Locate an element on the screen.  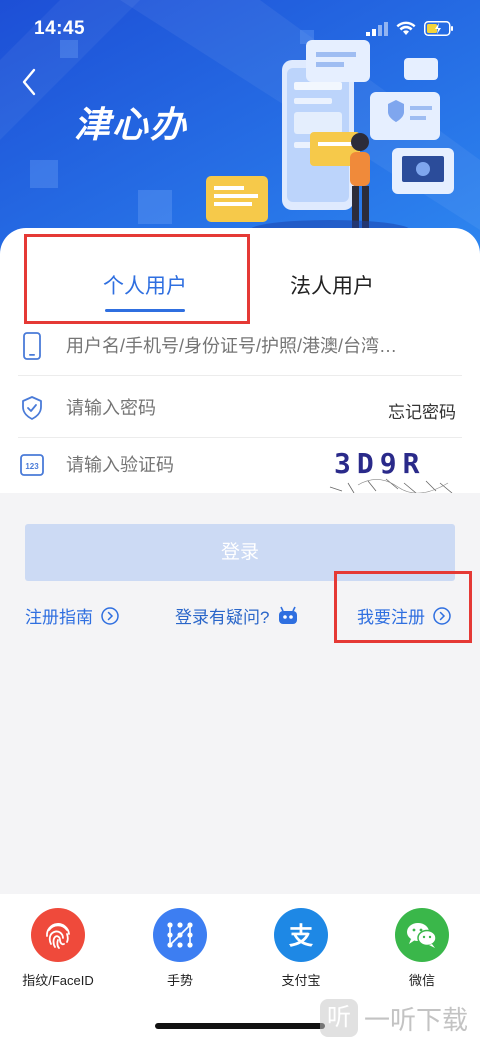
status-icons is located at coordinates (410, 28).